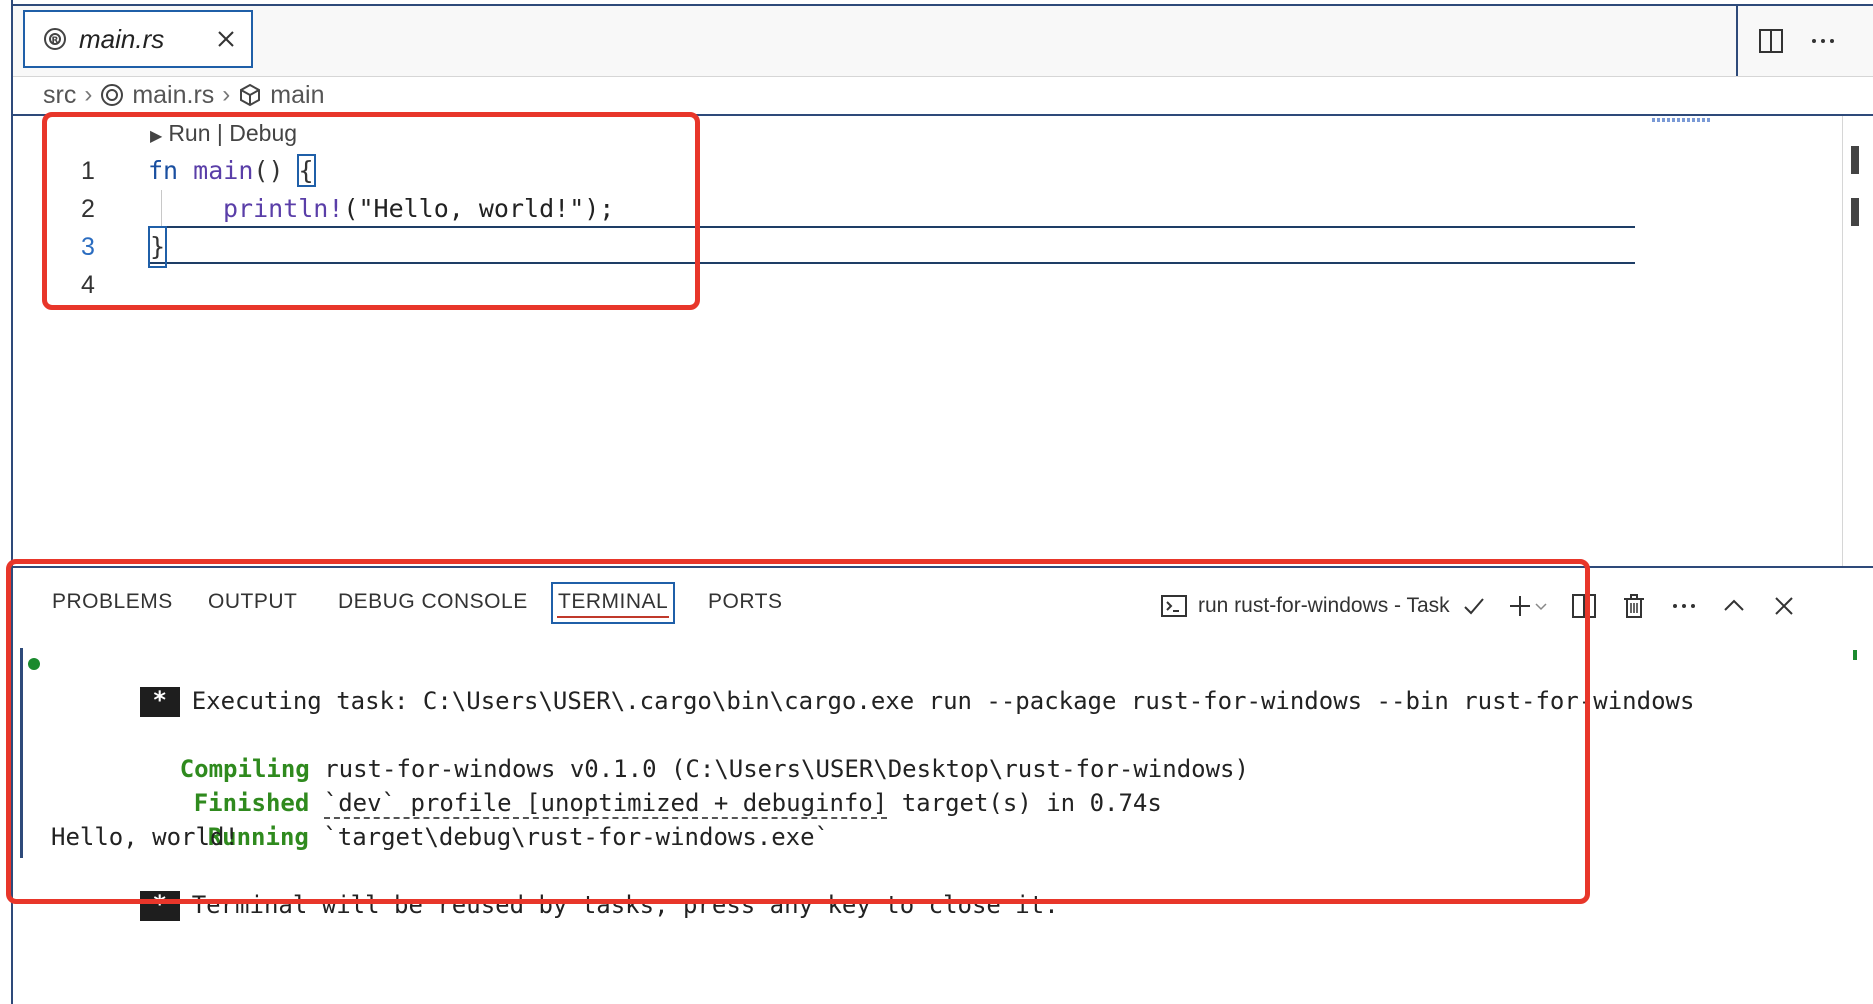 The image size is (1873, 1004). I want to click on scroll-marker, so click(1855, 212).